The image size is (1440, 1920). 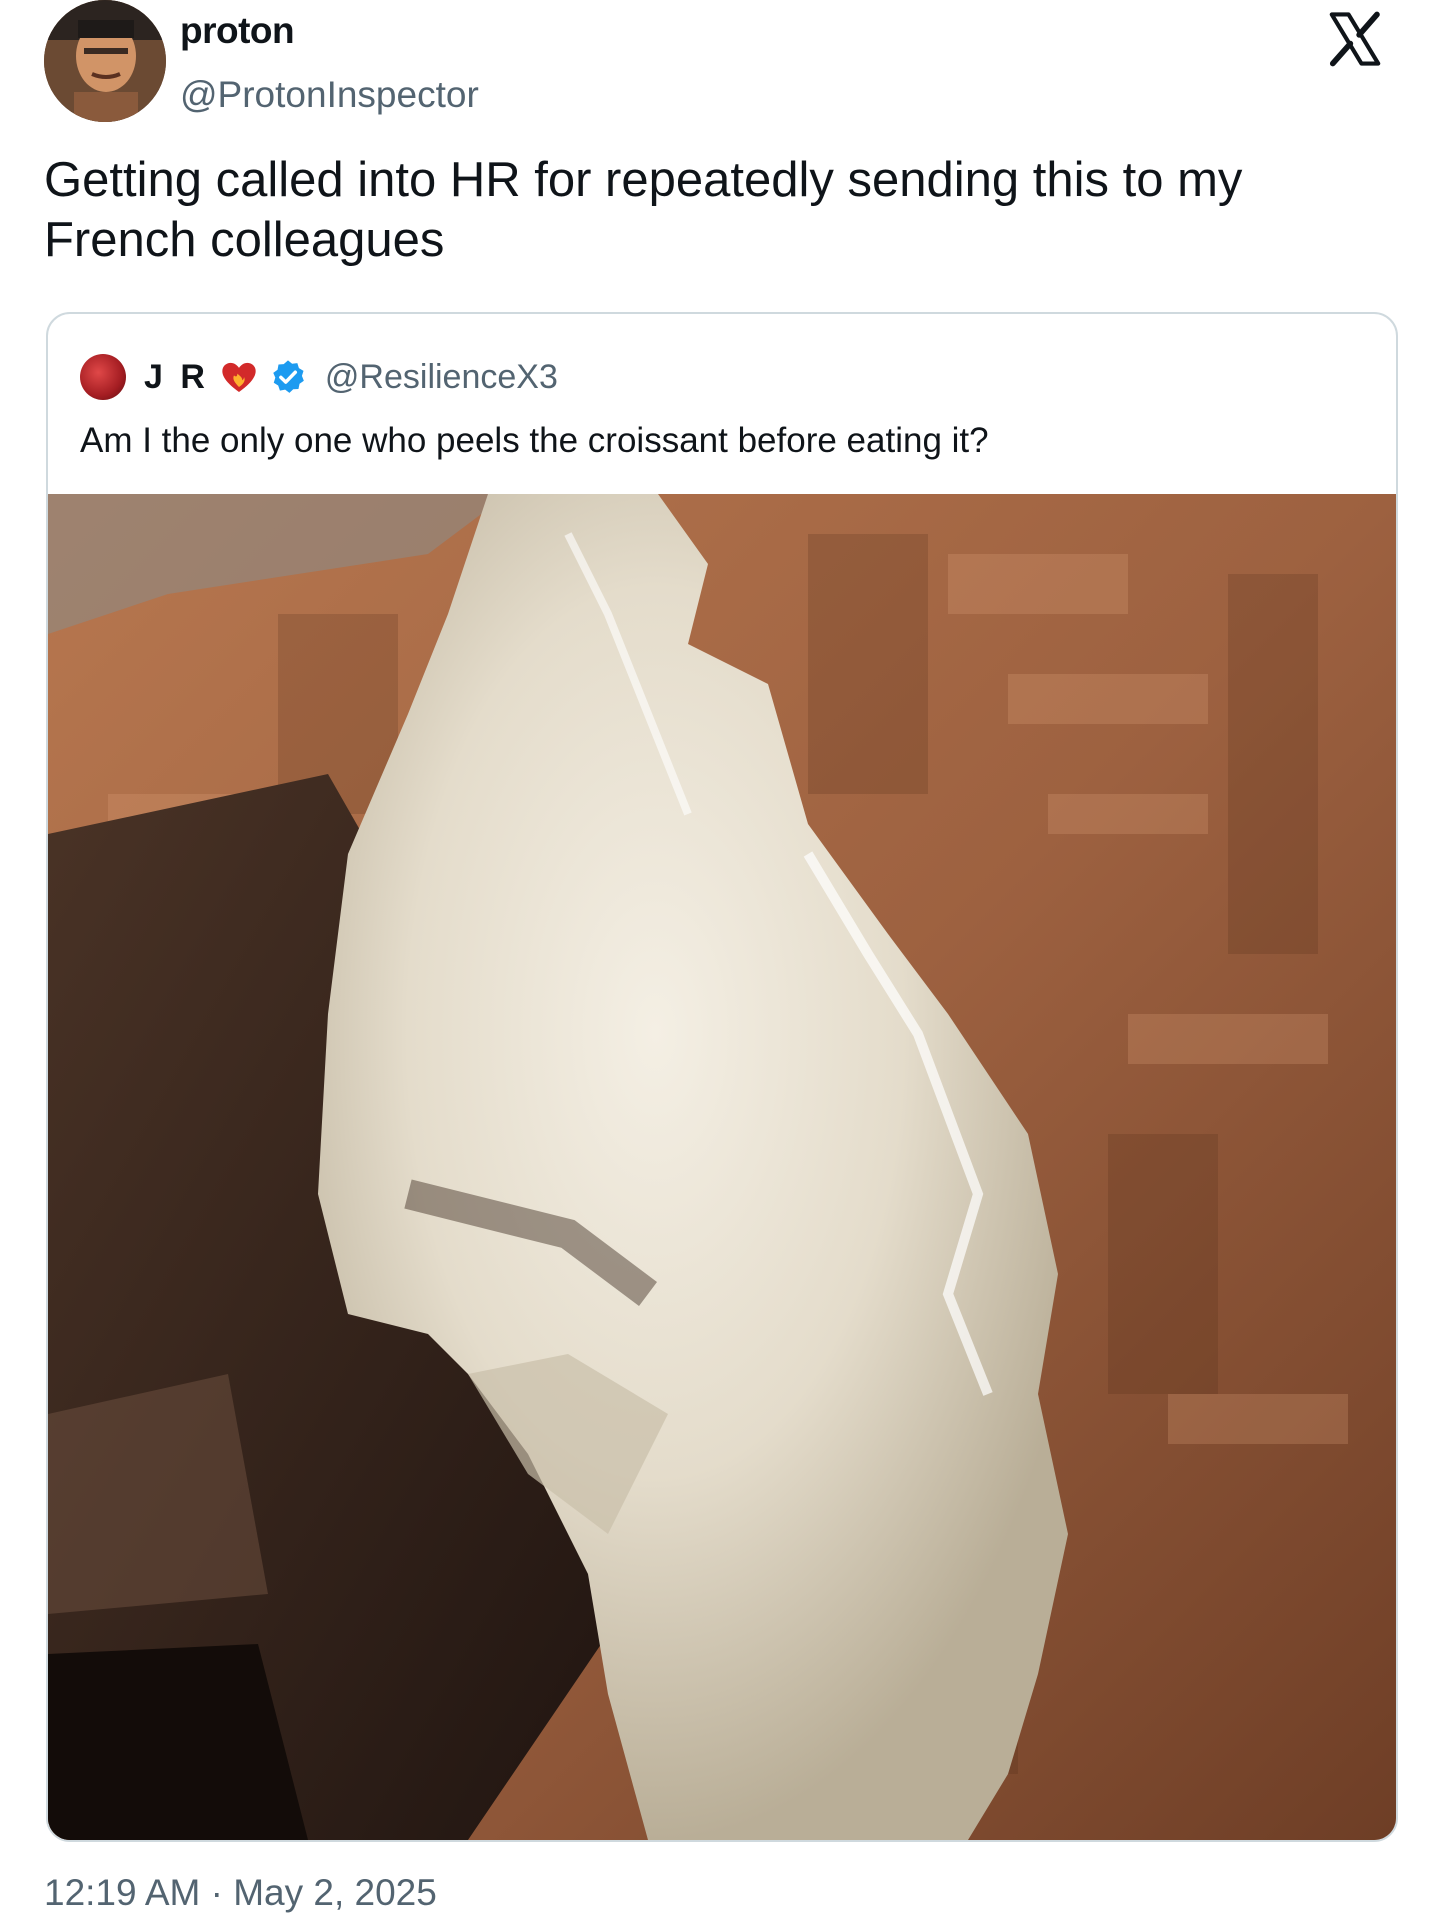 I want to click on verified-badge-icon, so click(x=288, y=377).